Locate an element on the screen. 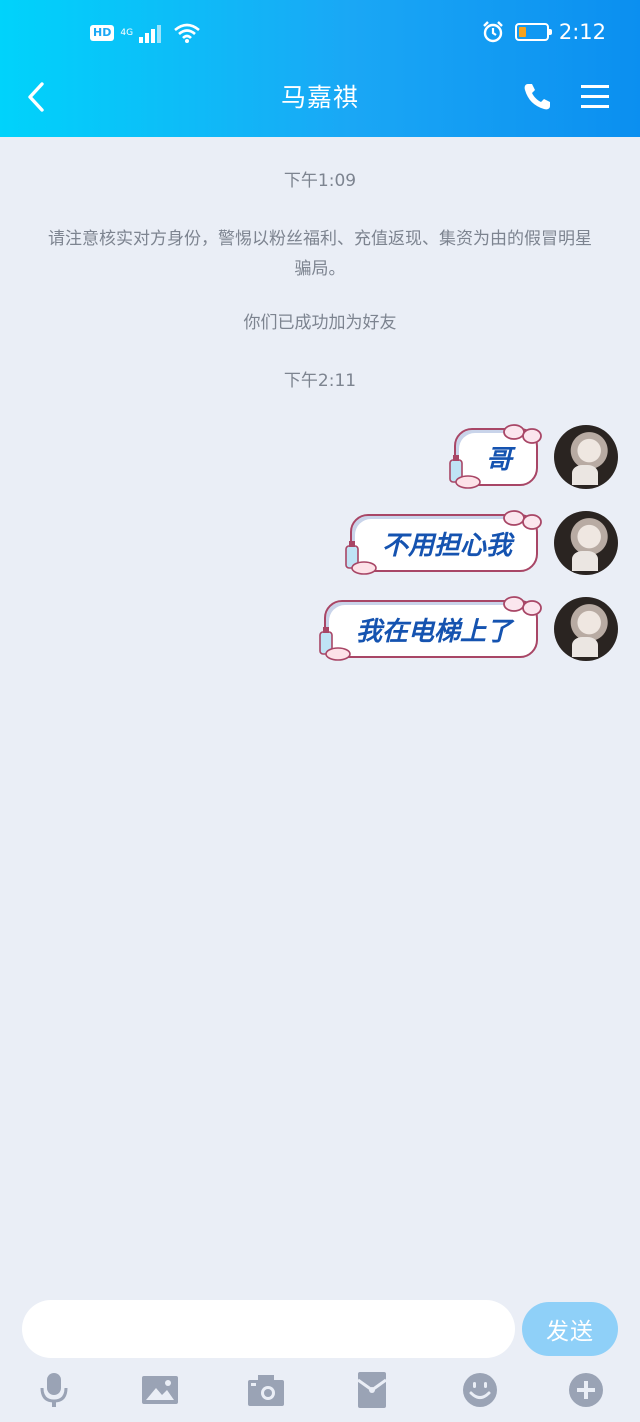 The width and height of the screenshot is (640, 1422). wifi-icon is located at coordinates (187, 33).